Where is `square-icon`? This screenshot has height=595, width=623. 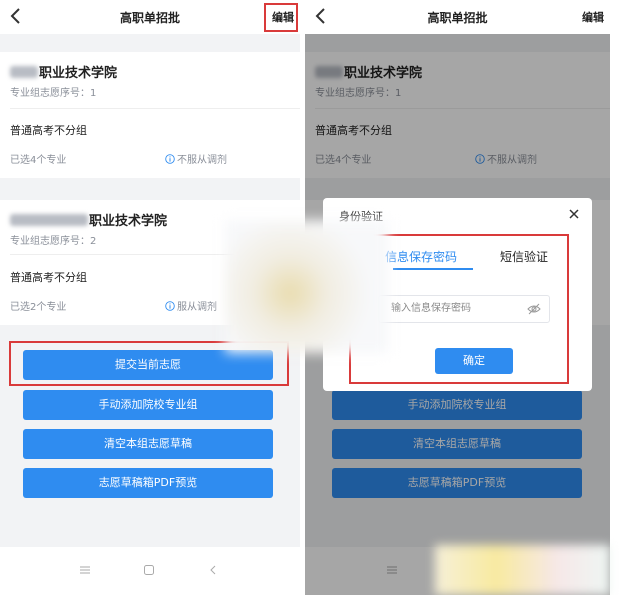 square-icon is located at coordinates (149, 570).